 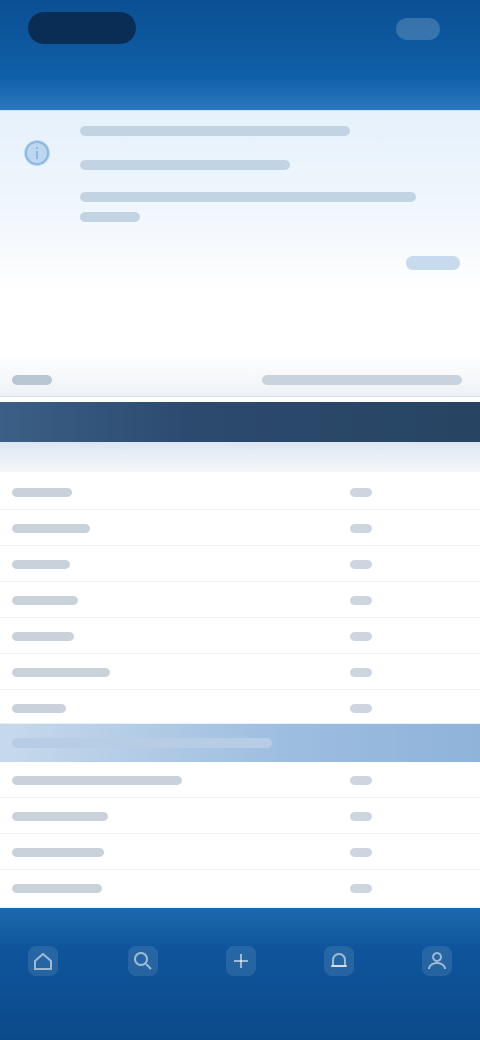 What do you see at coordinates (362, 380) in the screenshot?
I see `summary-value` at bounding box center [362, 380].